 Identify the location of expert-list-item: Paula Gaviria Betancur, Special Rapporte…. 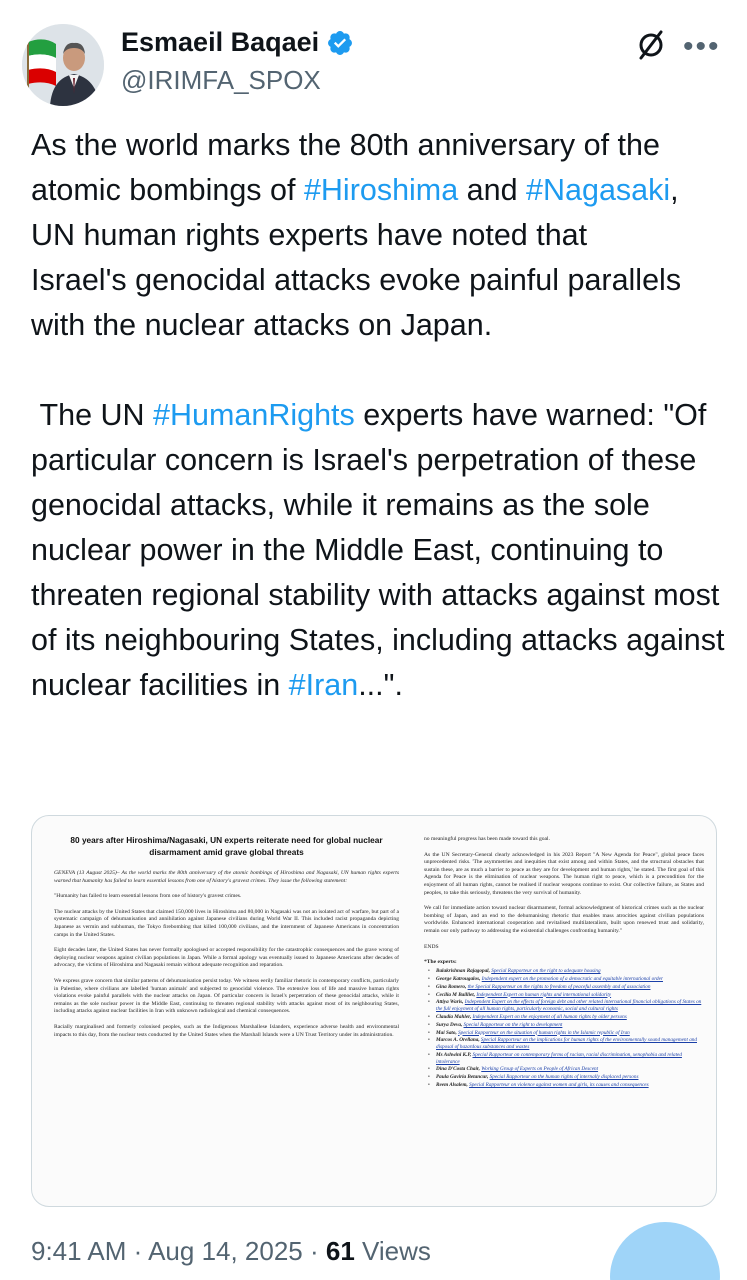
(566, 1077).